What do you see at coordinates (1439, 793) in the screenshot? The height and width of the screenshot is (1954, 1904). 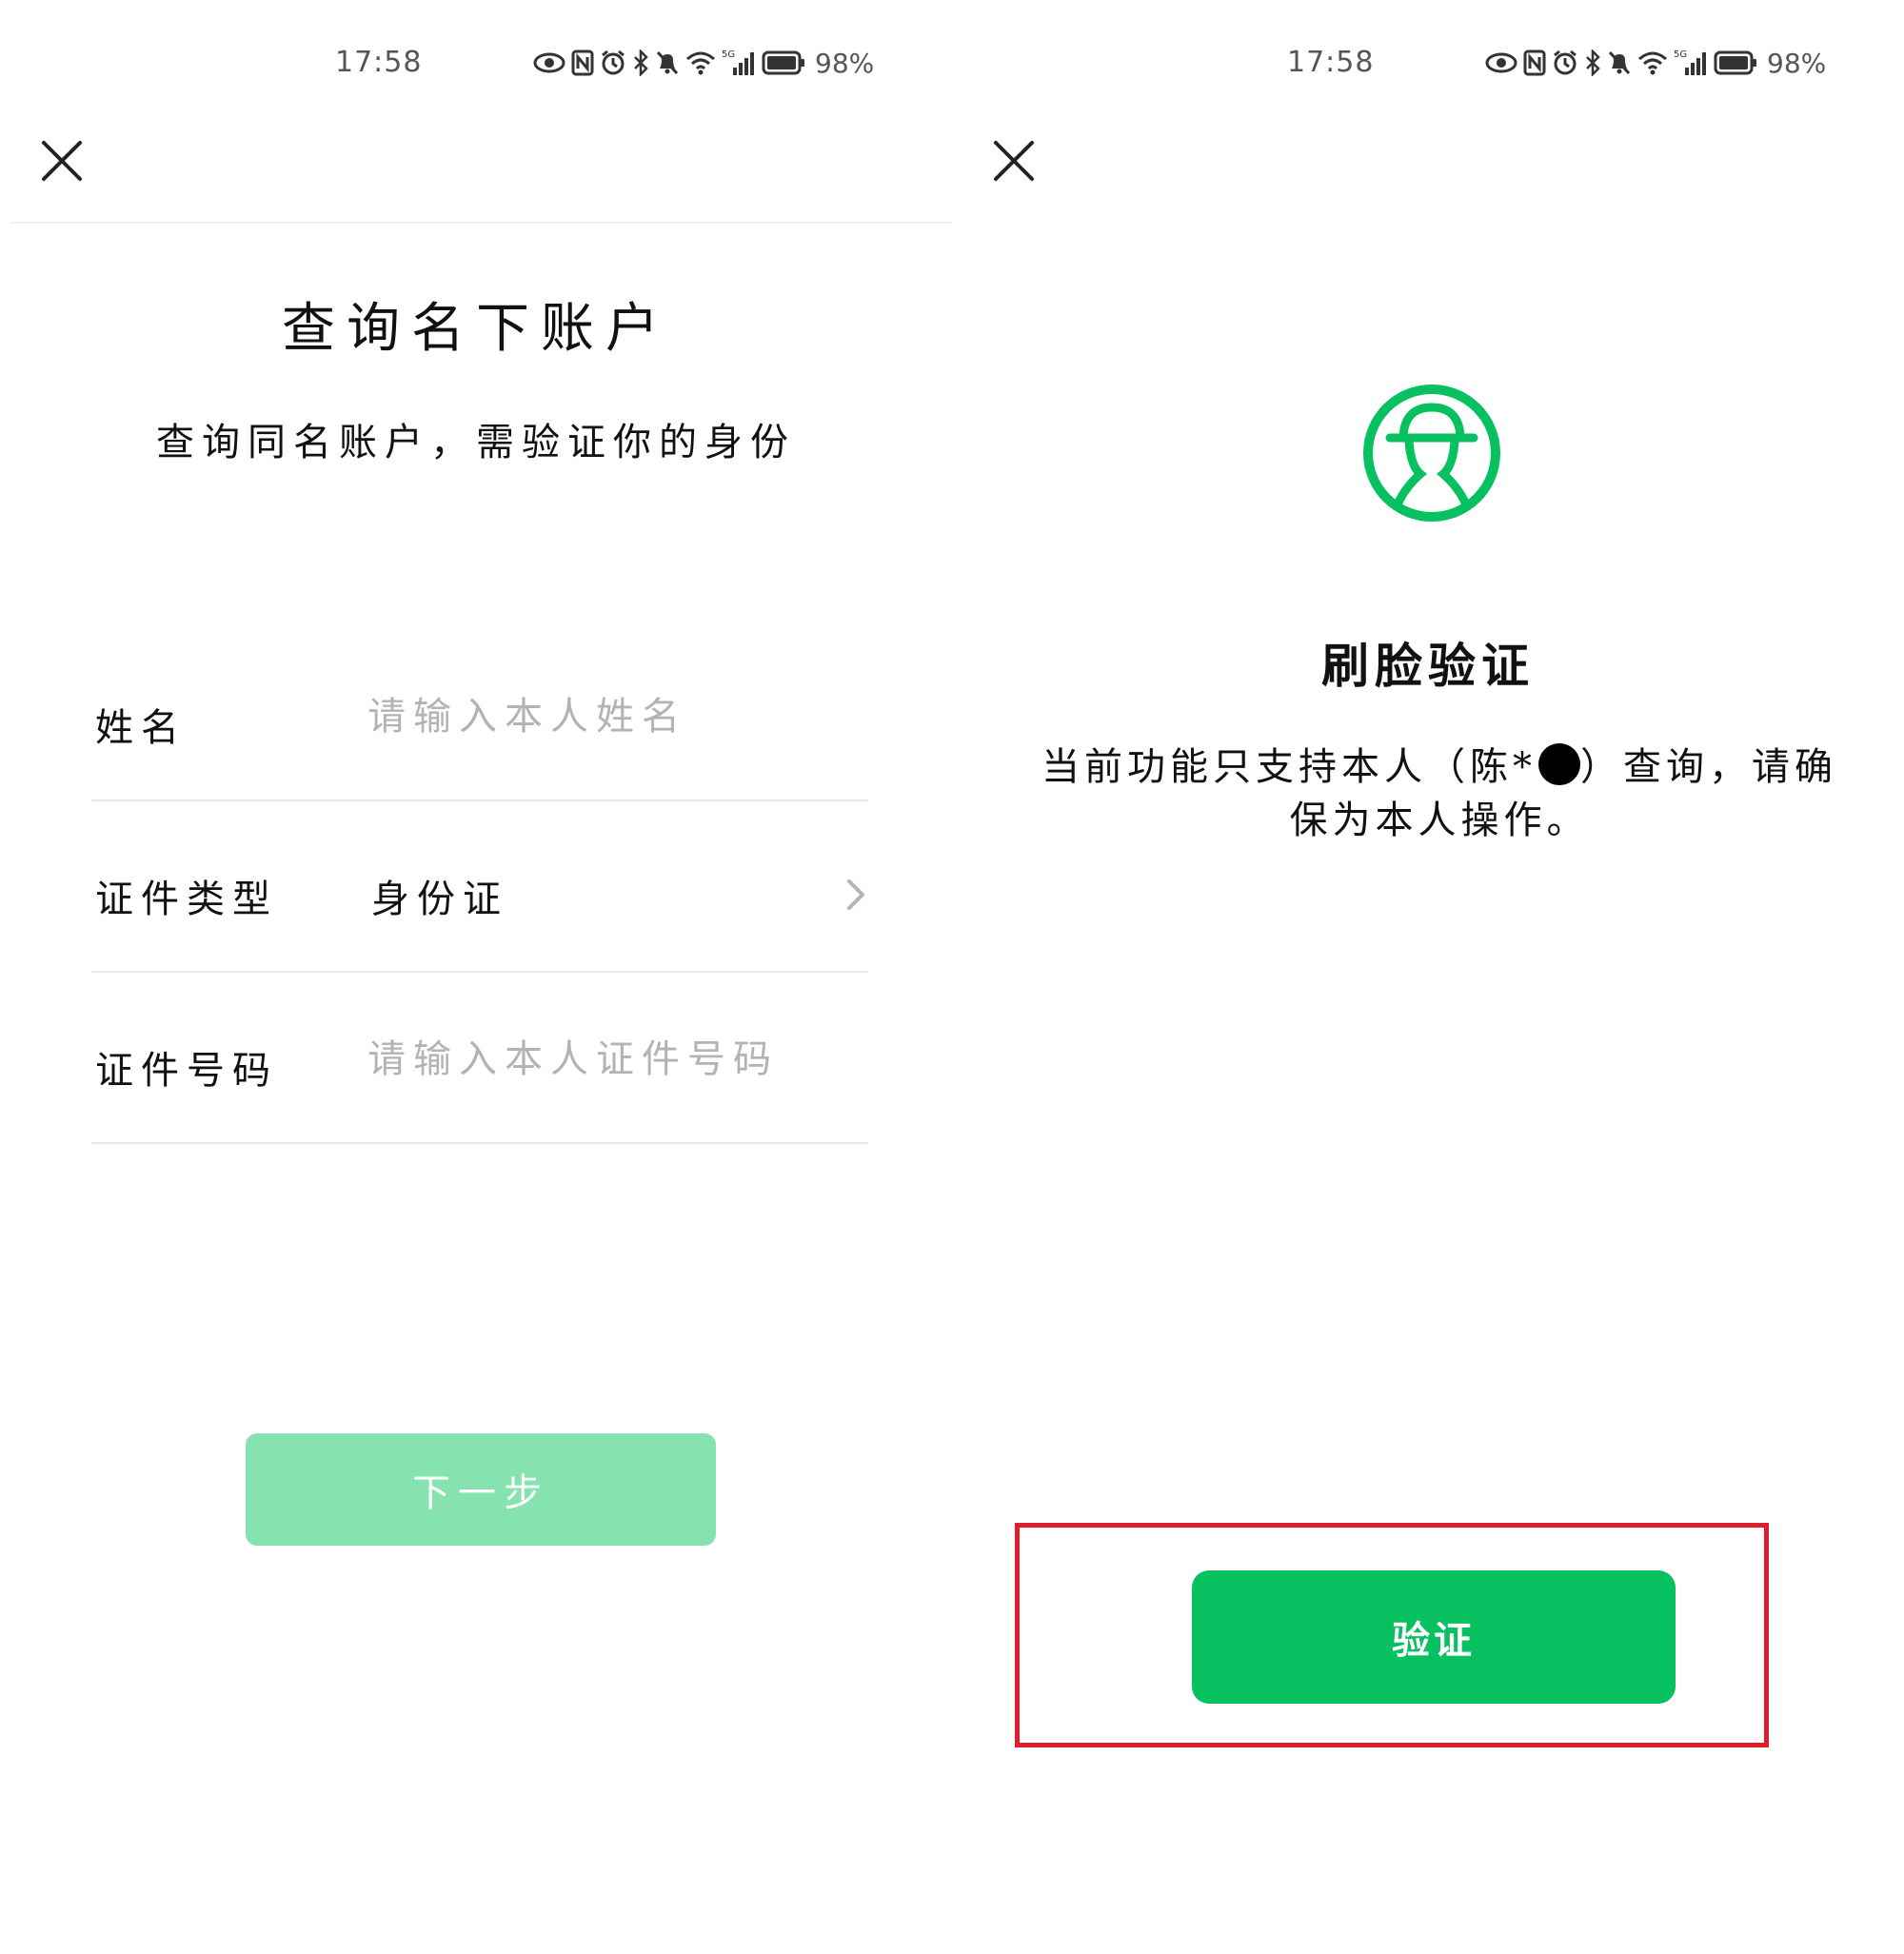 I see `verify-notice: 当前功能只支持本人（陈* ）查询，请确保为本人操作。` at bounding box center [1439, 793].